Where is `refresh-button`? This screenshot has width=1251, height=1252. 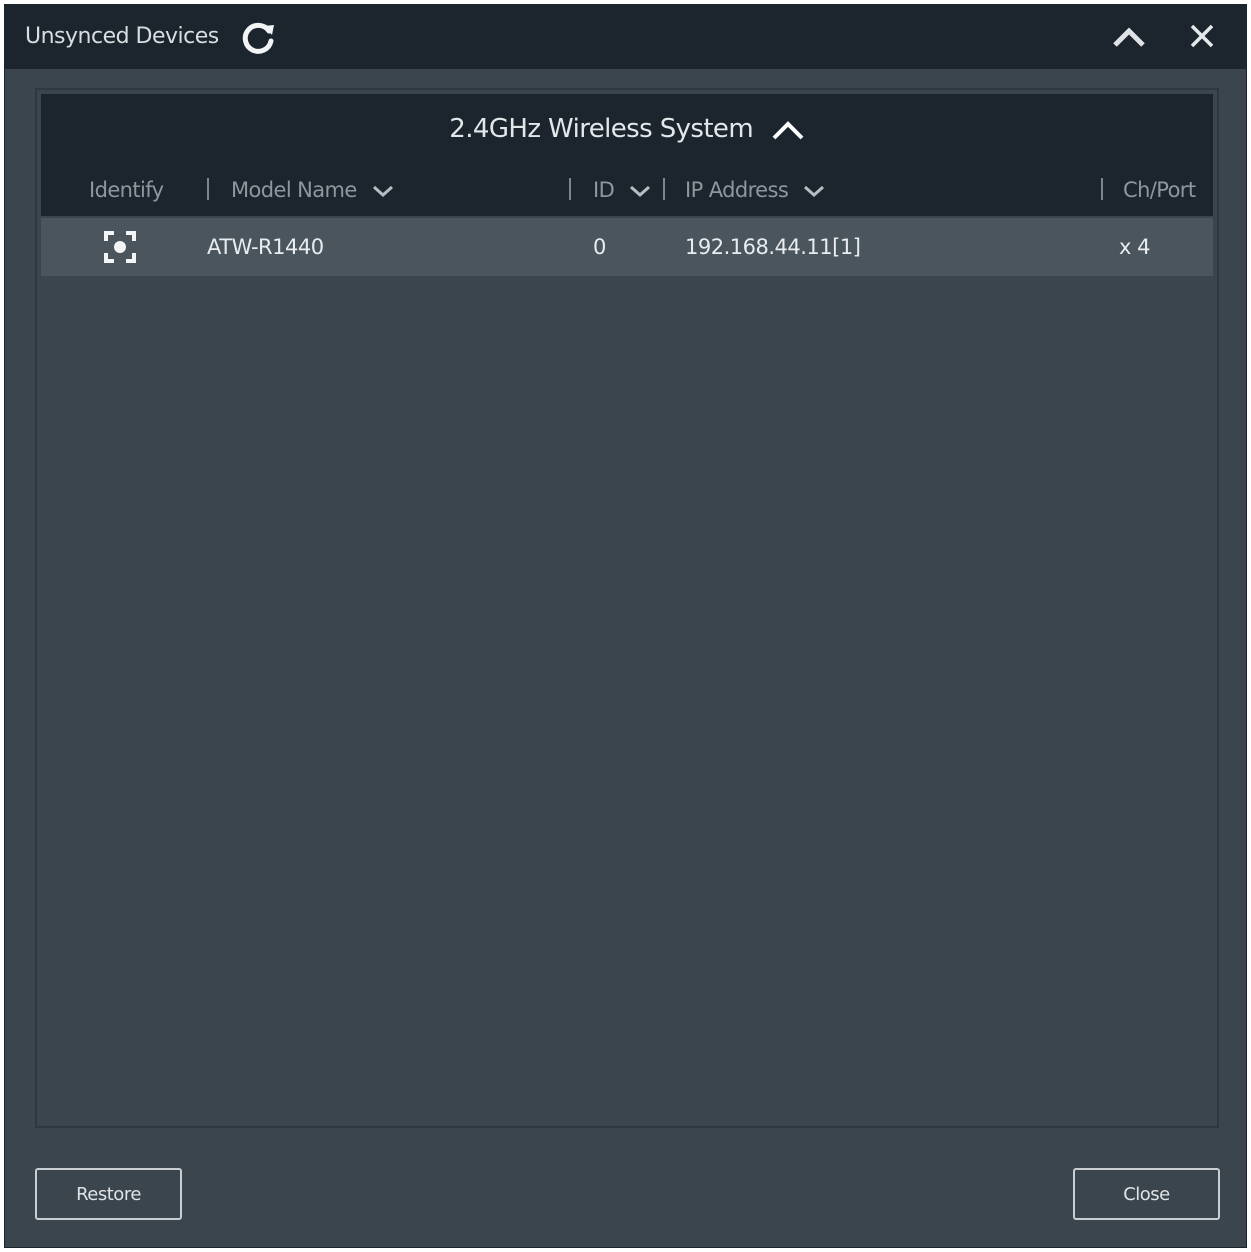 refresh-button is located at coordinates (259, 39).